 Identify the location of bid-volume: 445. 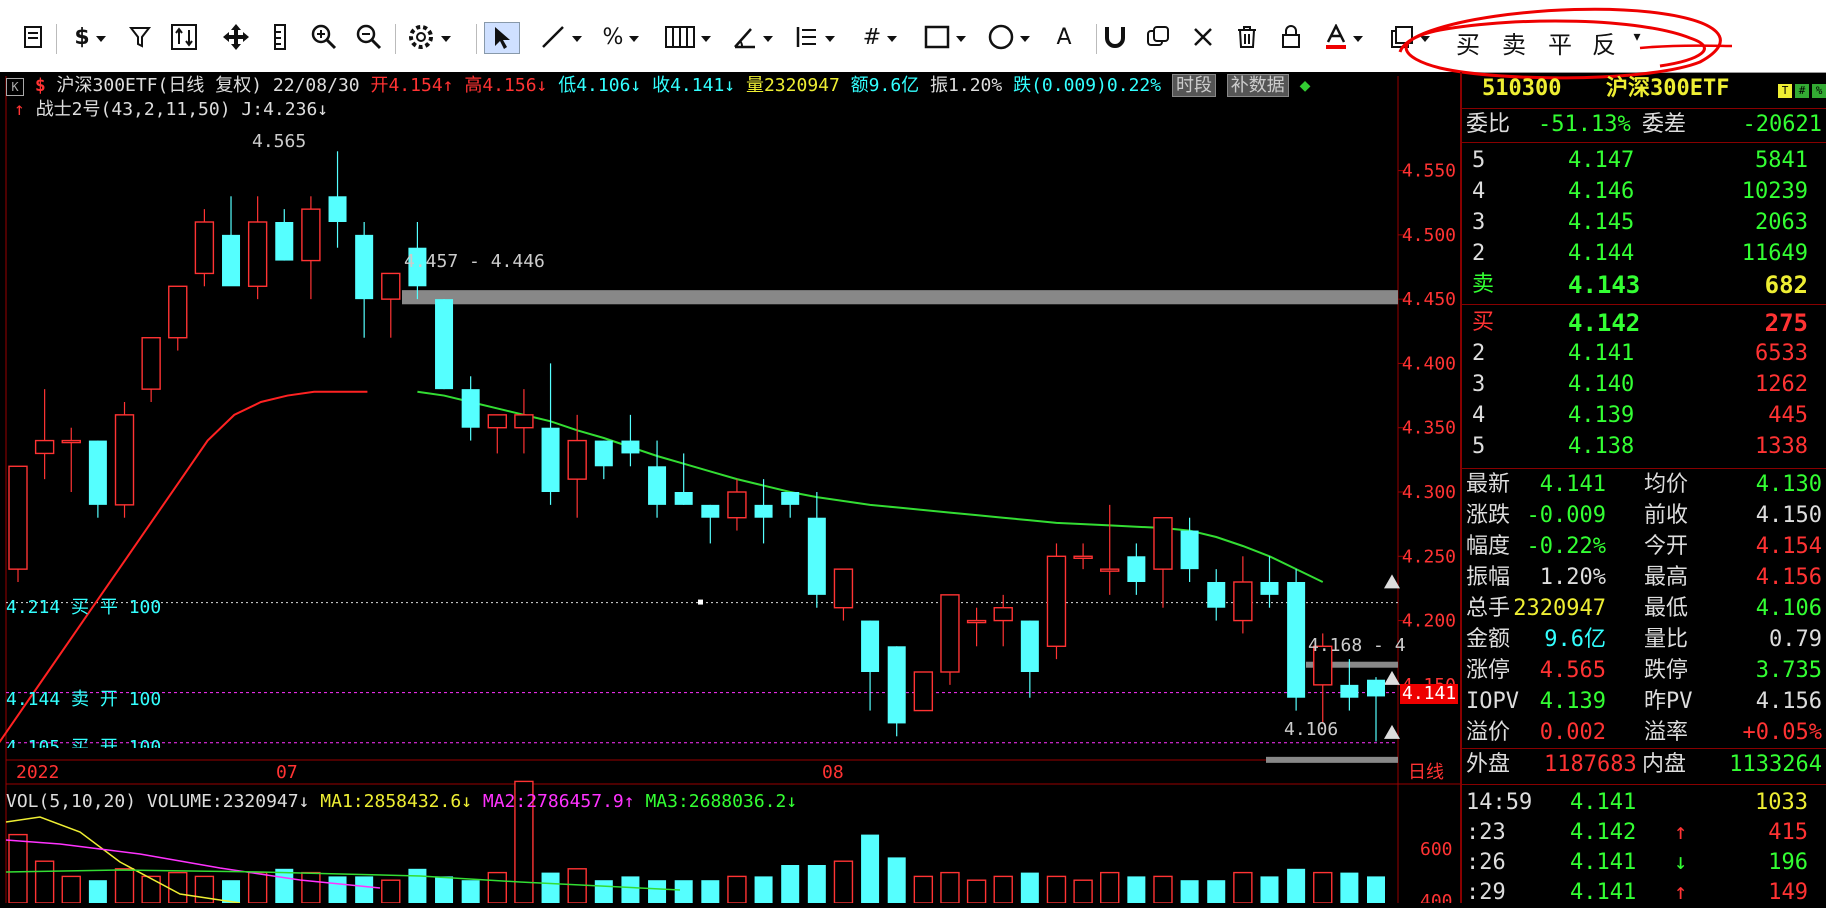
(1788, 415).